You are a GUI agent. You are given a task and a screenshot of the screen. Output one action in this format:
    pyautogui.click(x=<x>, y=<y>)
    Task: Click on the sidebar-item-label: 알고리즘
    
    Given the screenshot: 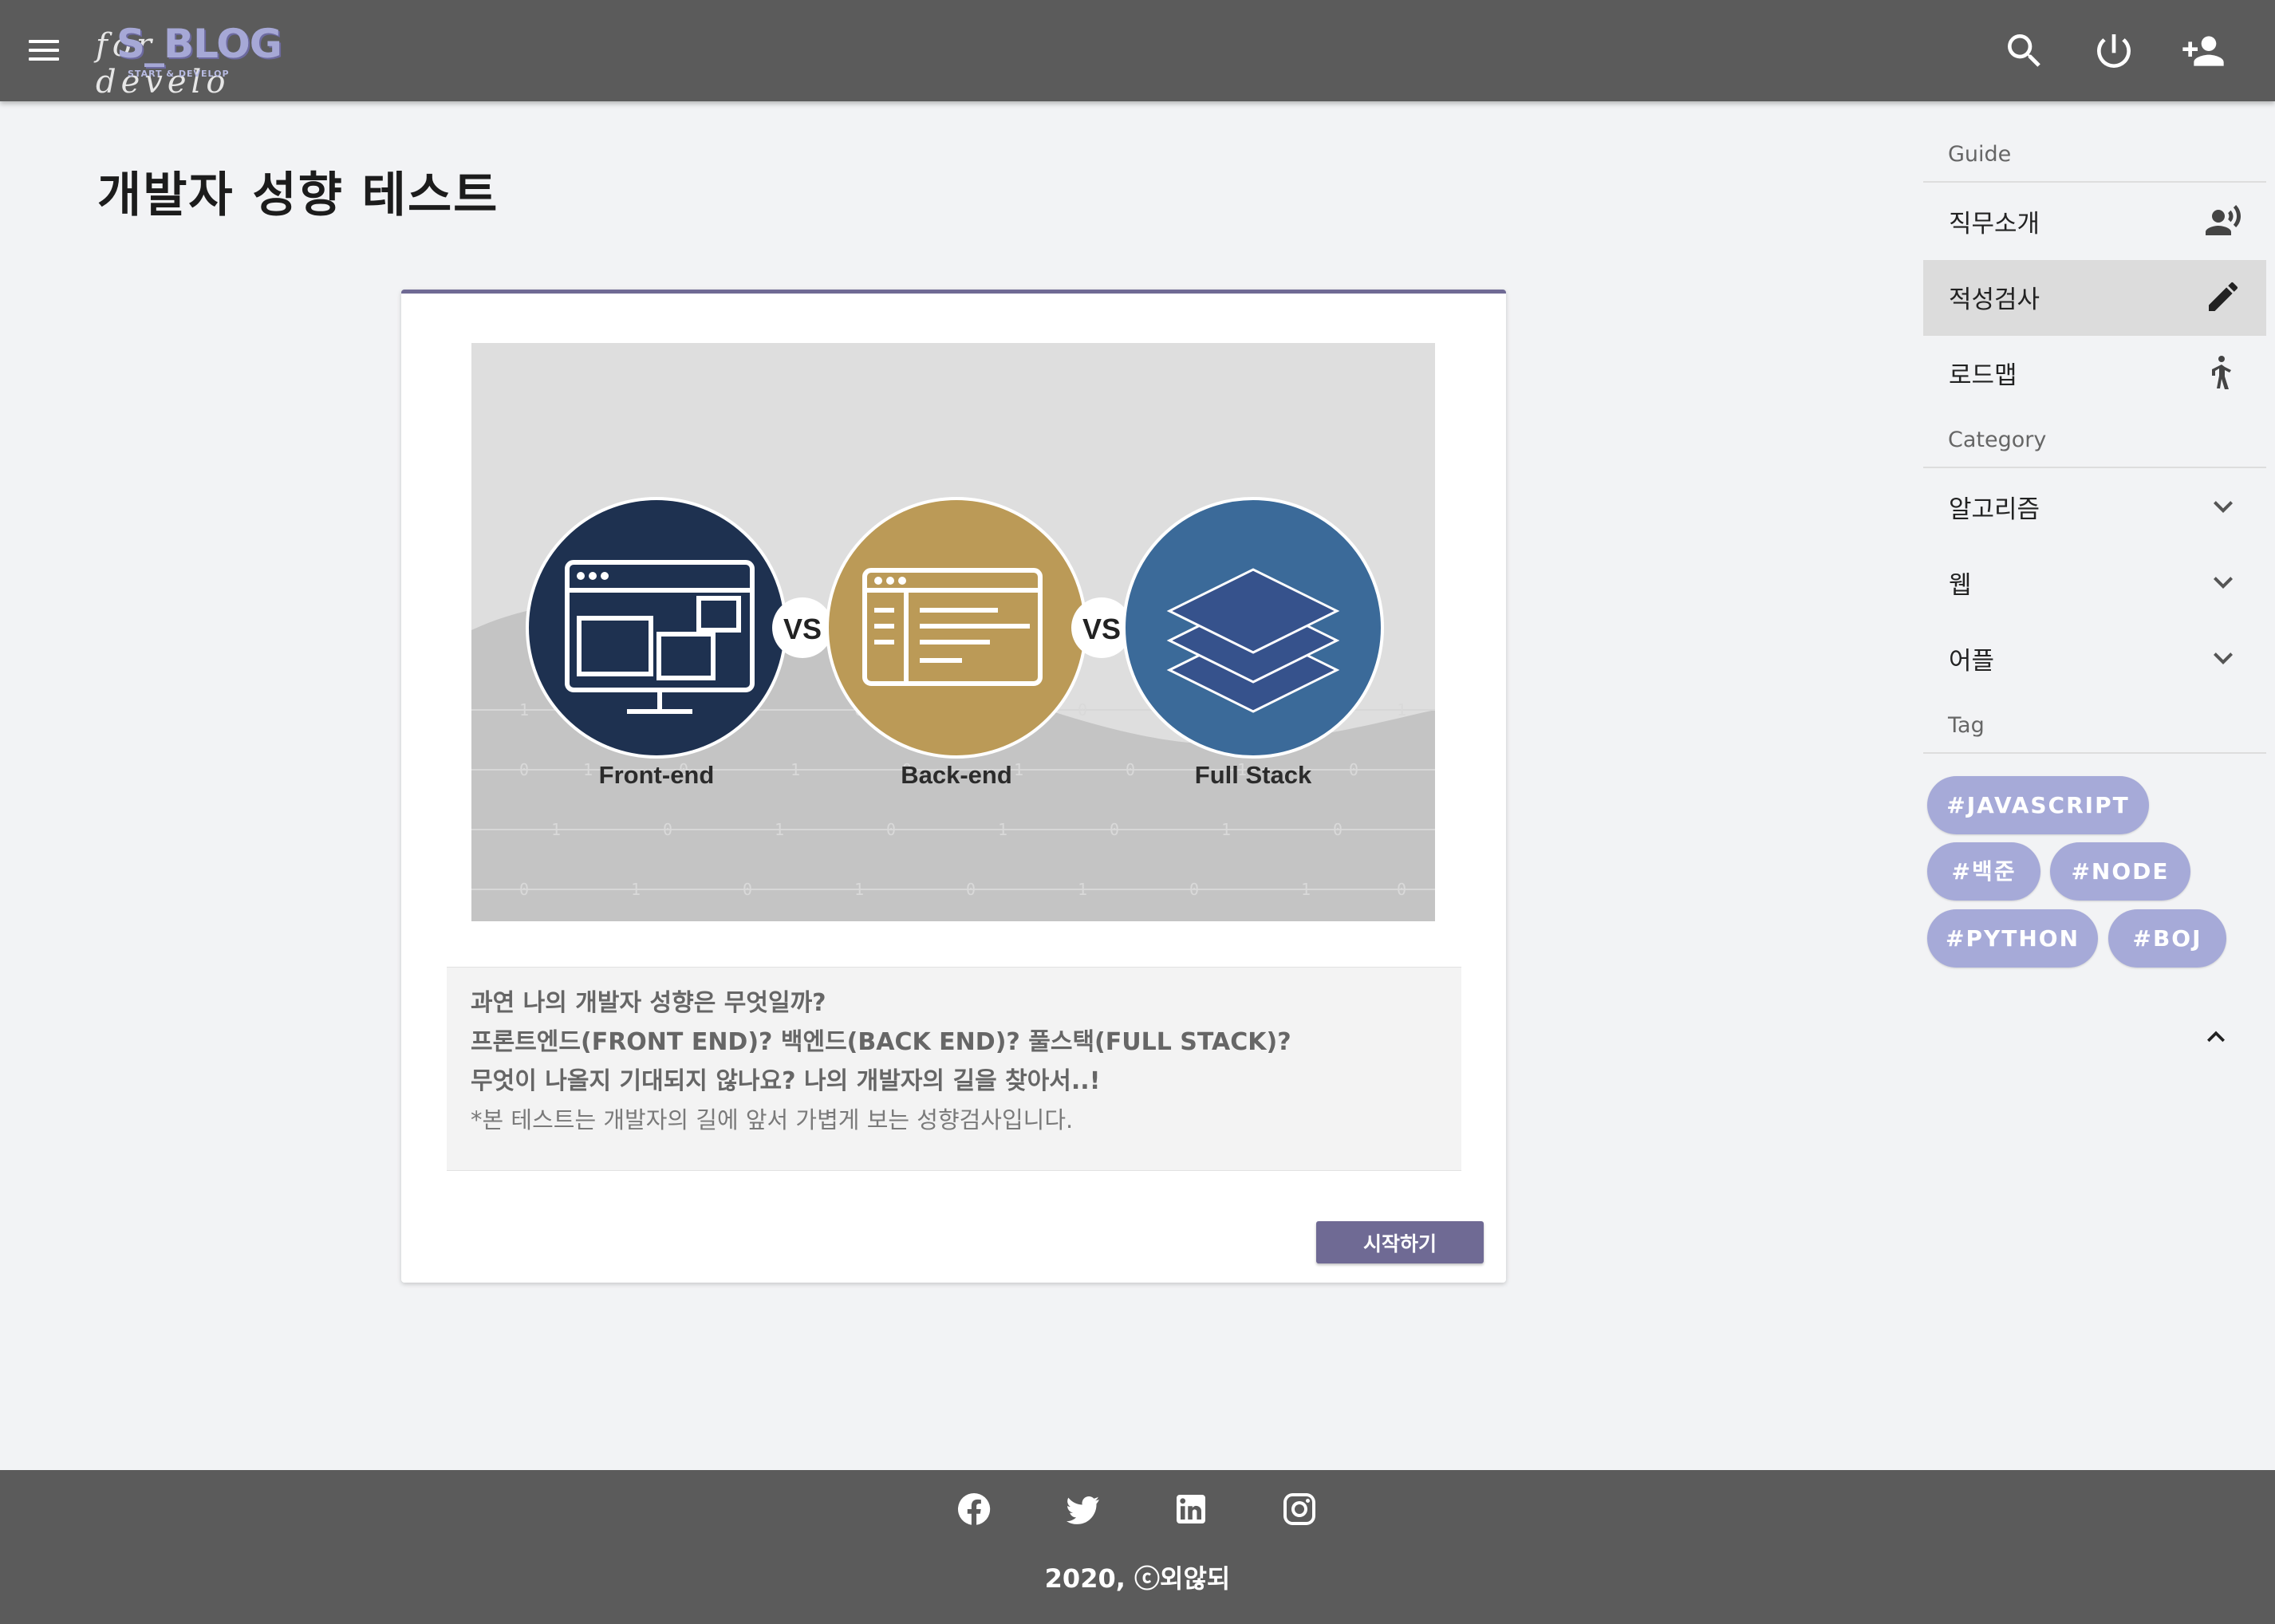 What is the action you would take?
    pyautogui.click(x=1994, y=510)
    